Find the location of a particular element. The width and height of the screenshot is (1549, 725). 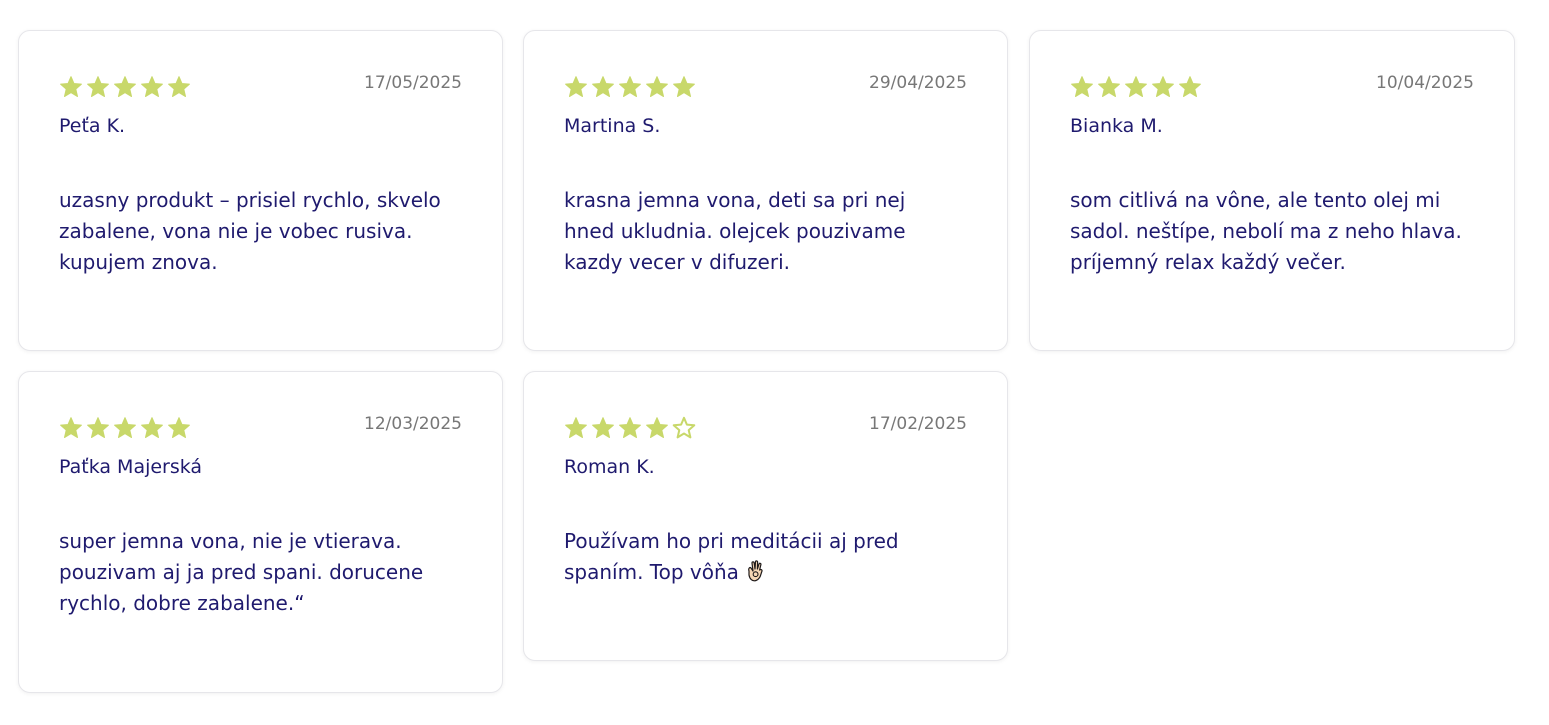

review-author: Bianka M. is located at coordinates (1116, 126).